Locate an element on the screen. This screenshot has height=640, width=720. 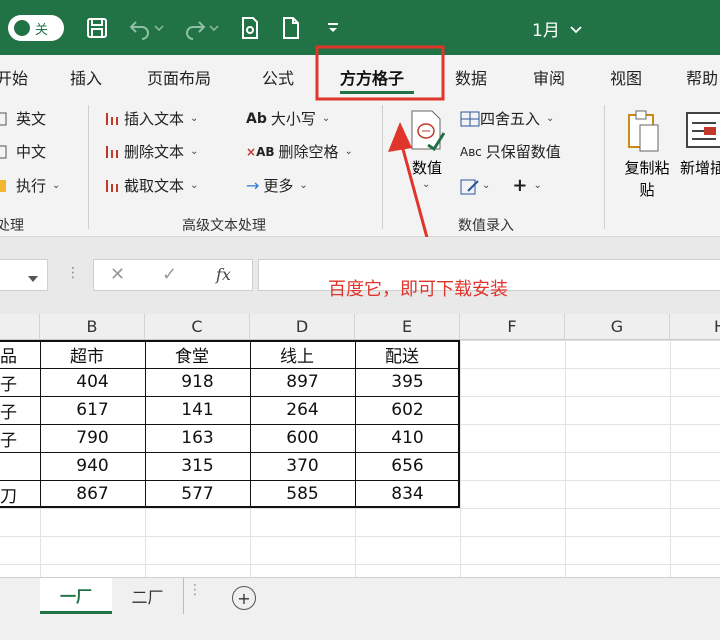
table-cell: 585 is located at coordinates (302, 494).